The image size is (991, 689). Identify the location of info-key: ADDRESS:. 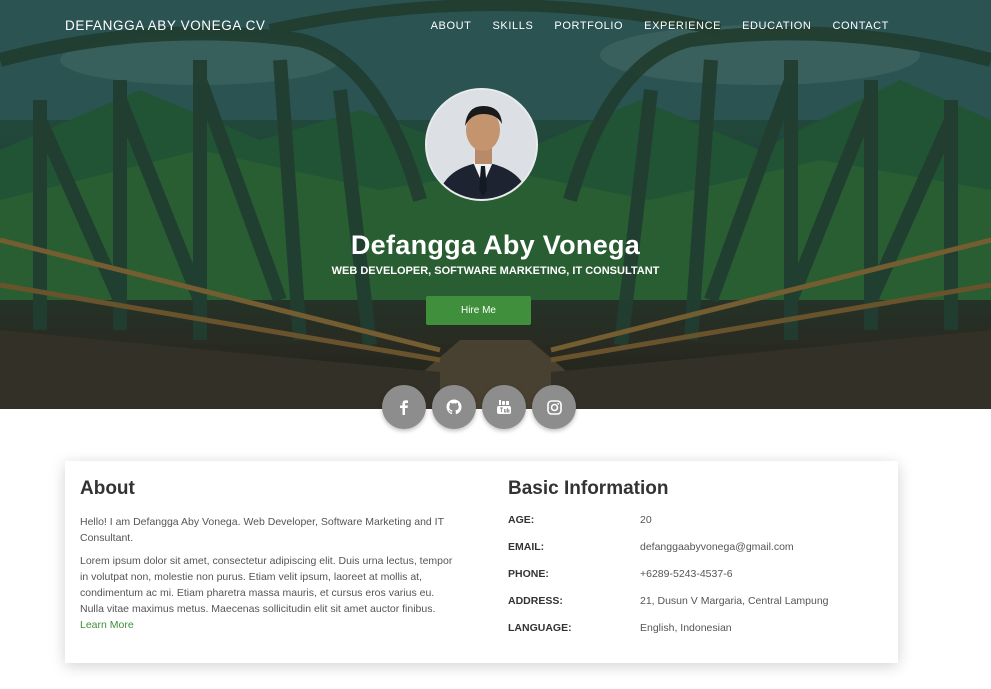
(535, 601).